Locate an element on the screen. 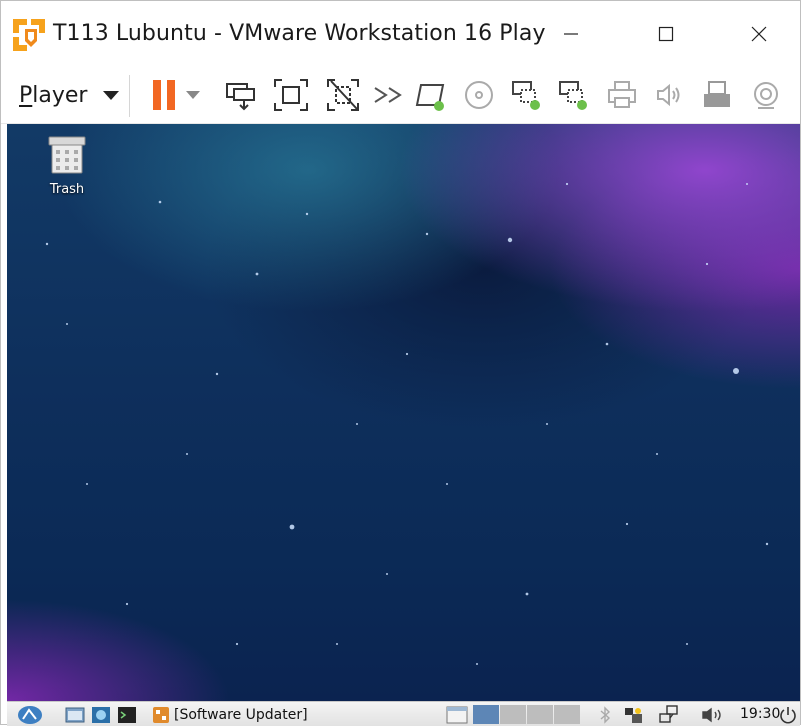  send-ctrl-alt-del-button is located at coordinates (241, 95).